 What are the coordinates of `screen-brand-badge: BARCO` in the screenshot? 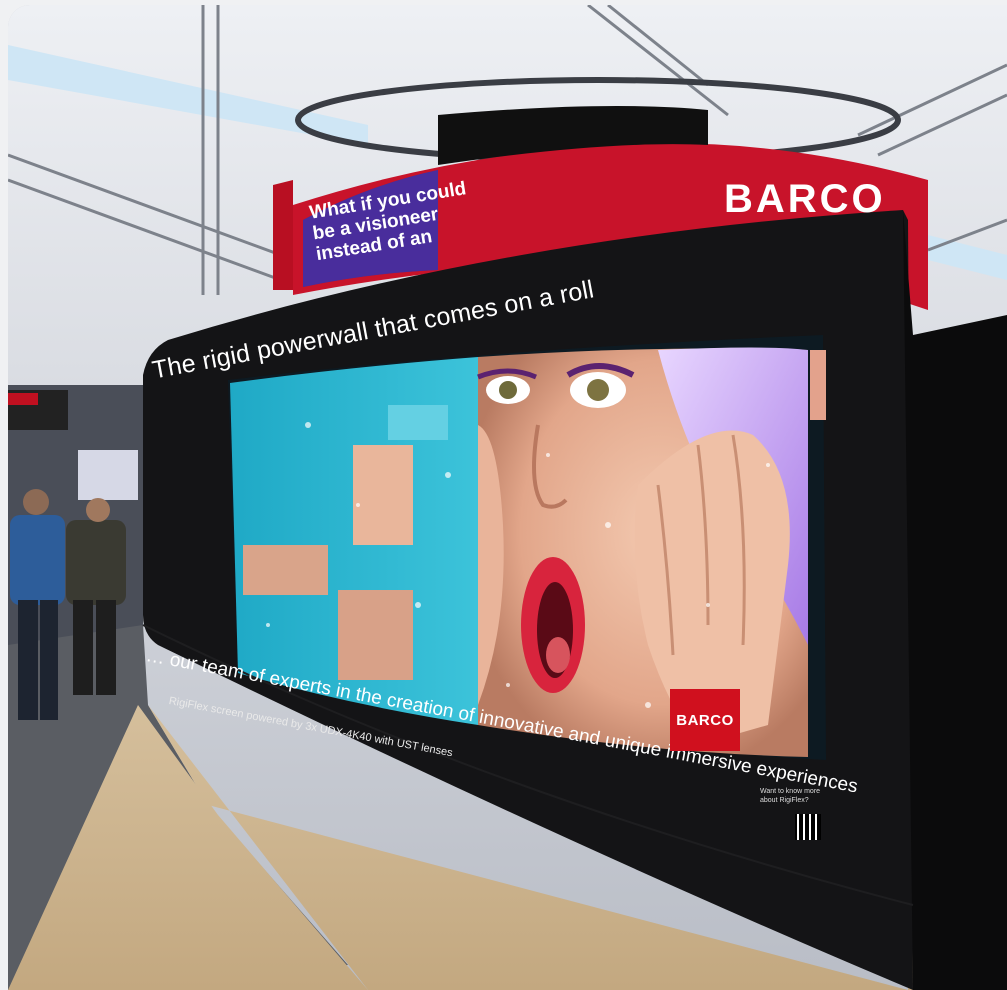 It's located at (705, 720).